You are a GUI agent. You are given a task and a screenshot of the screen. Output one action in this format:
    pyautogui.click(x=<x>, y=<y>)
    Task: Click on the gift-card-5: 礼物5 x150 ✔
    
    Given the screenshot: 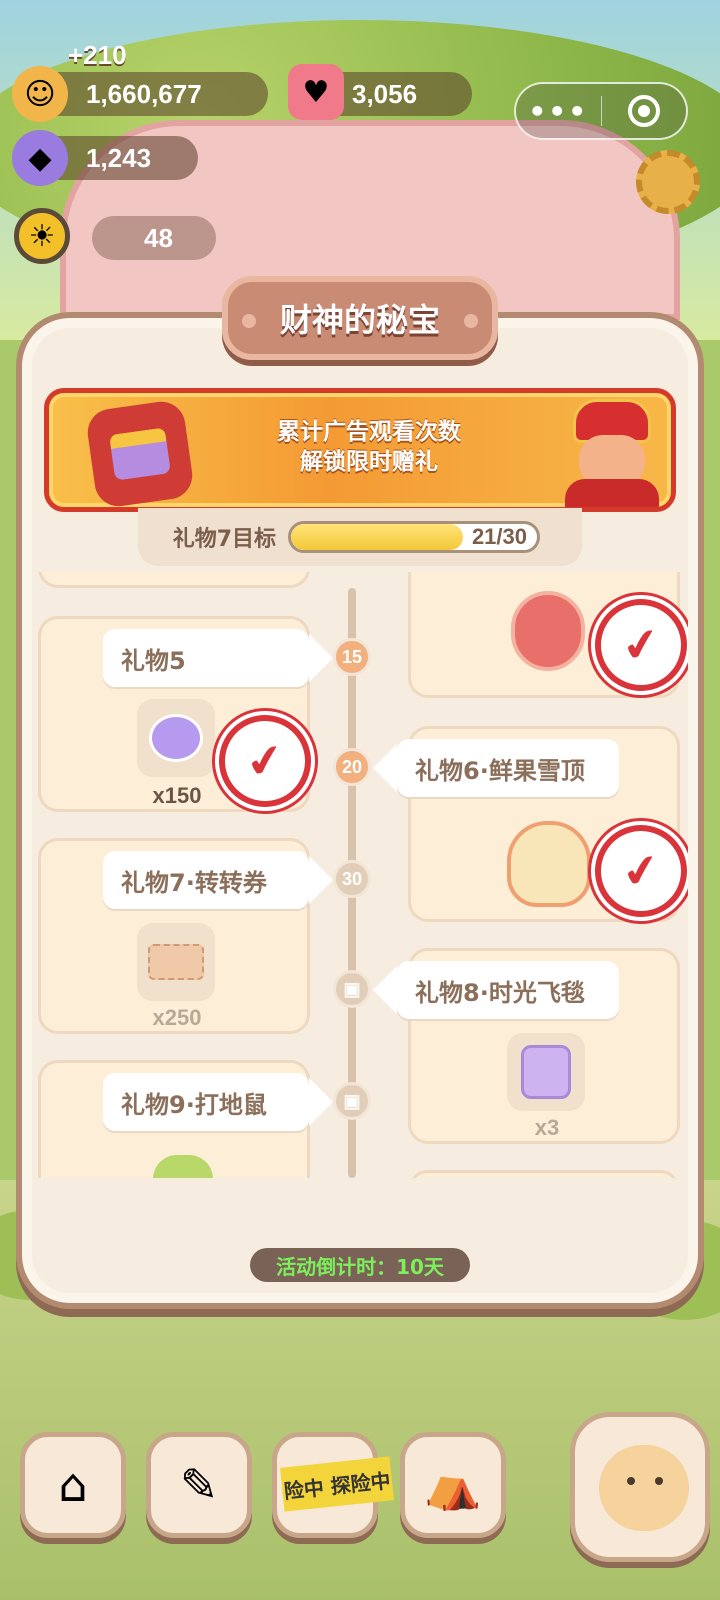 What is the action you would take?
    pyautogui.click(x=185, y=715)
    